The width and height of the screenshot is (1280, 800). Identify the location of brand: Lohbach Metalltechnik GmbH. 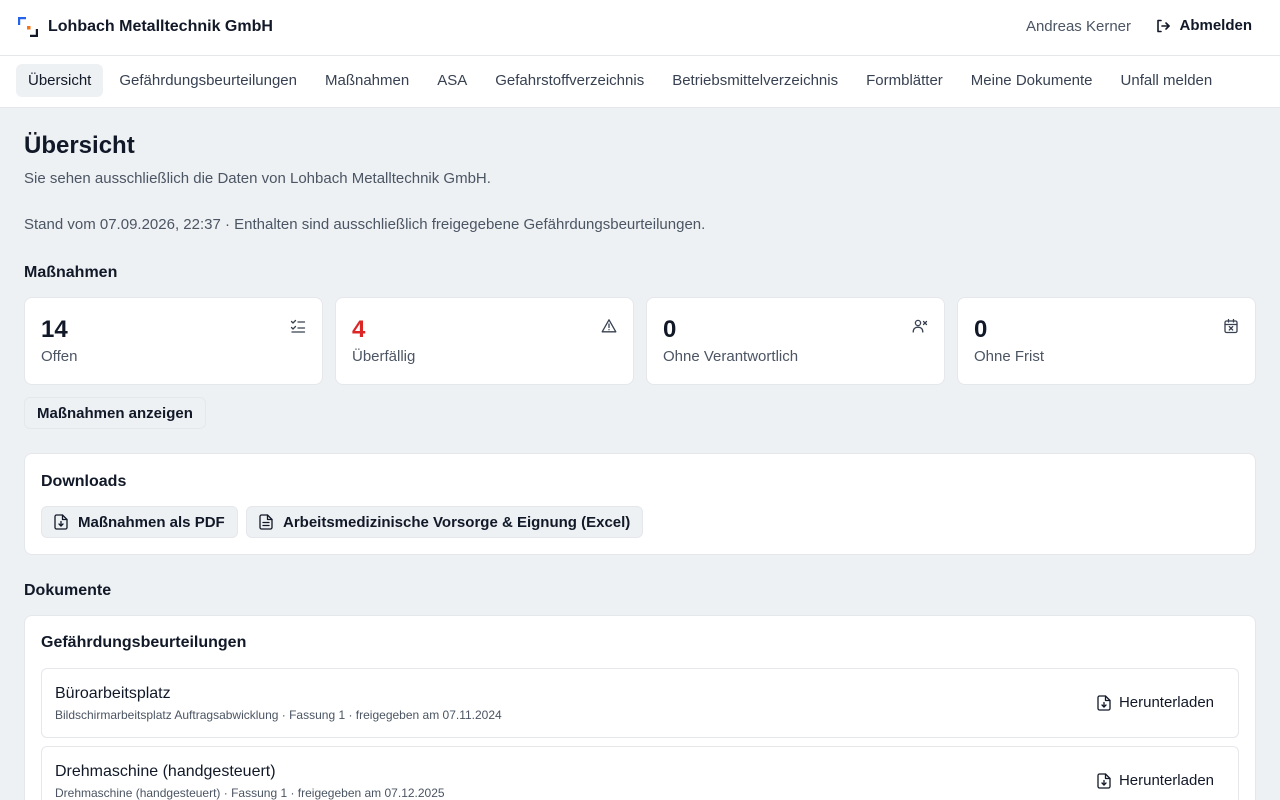
(145, 27).